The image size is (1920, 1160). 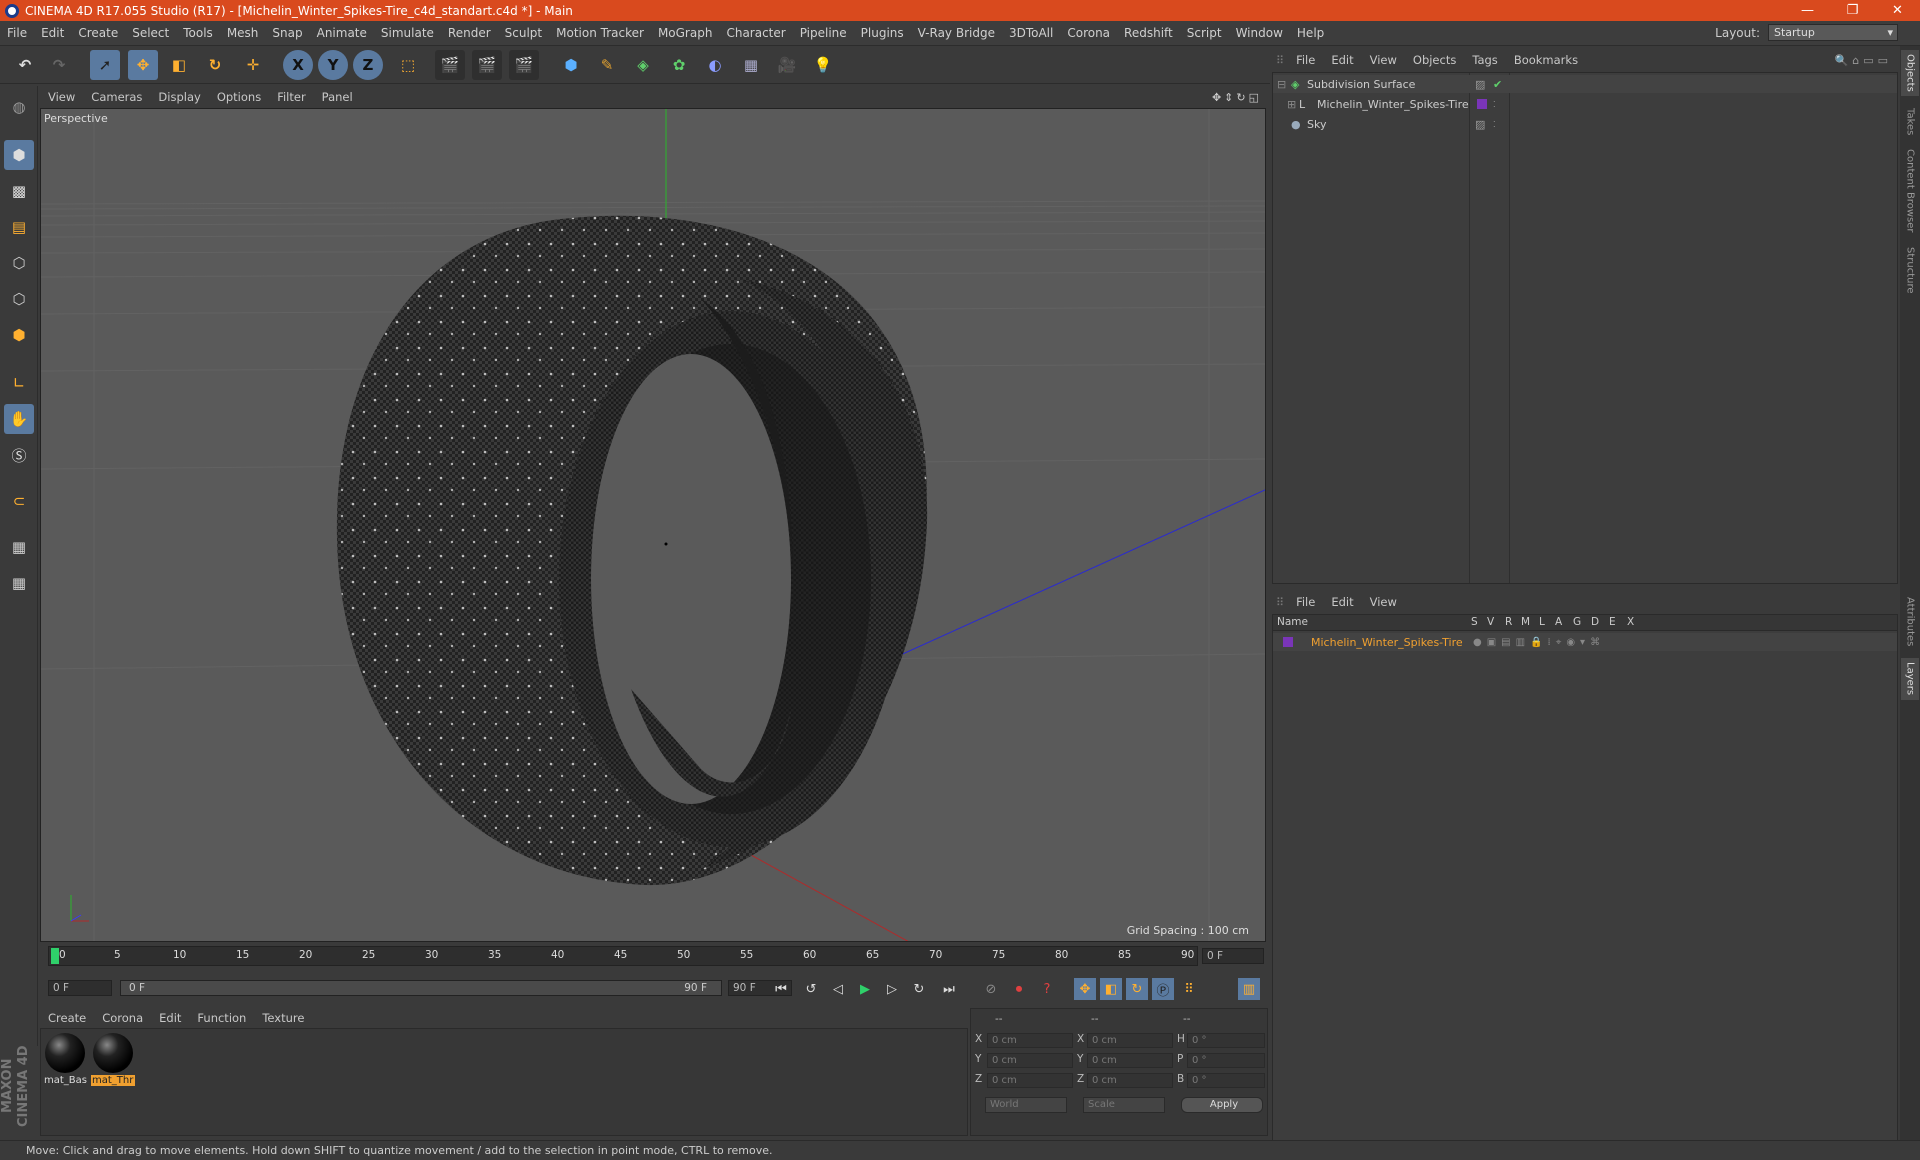 I want to click on layer-menu-file: File, so click(x=1305, y=602).